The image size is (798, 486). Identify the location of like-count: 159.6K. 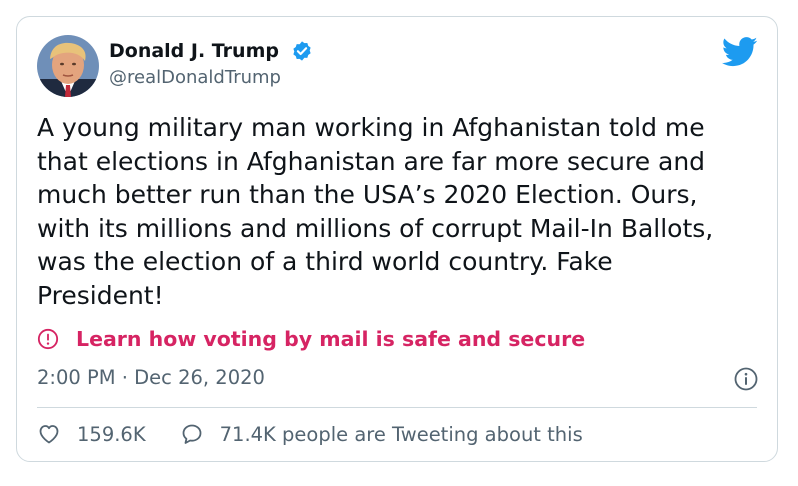
(111, 434).